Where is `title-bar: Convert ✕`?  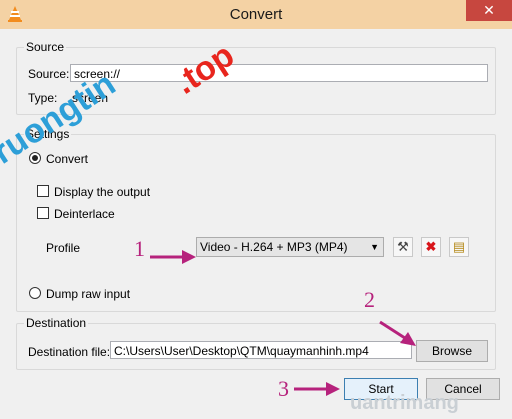 title-bar: Convert ✕ is located at coordinates (256, 14).